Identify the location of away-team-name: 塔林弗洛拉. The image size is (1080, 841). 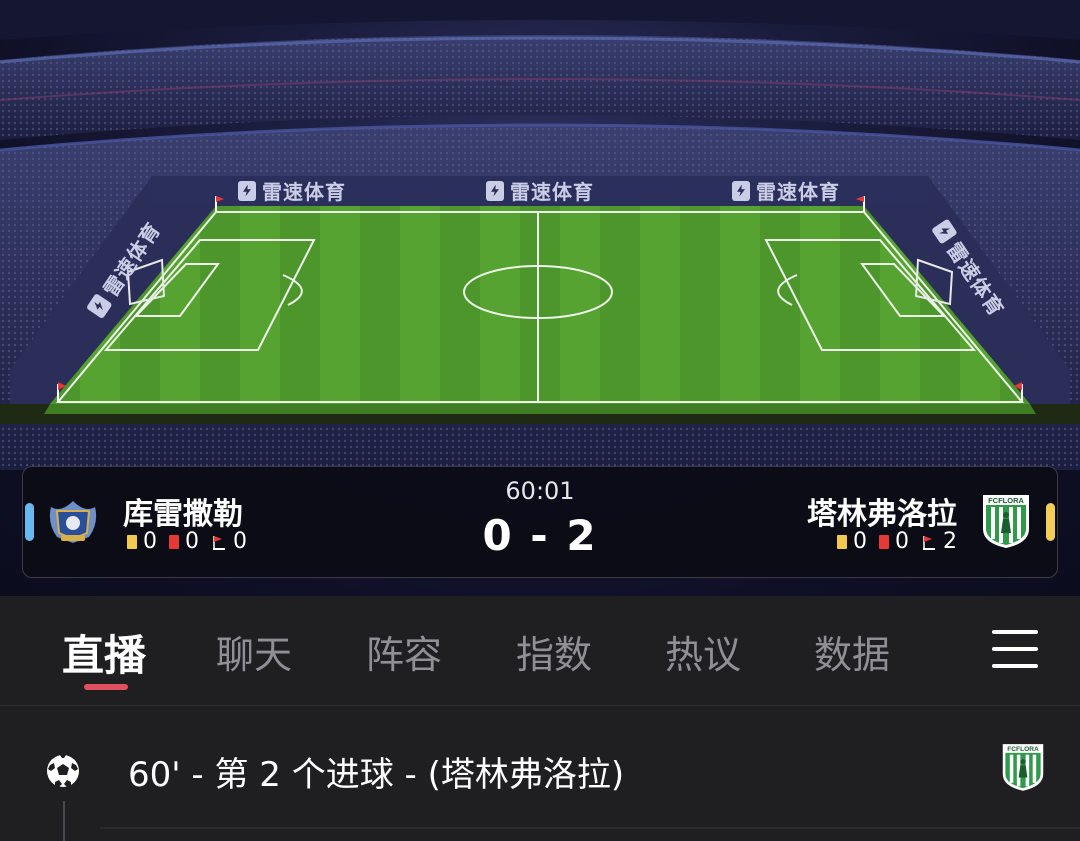
(882, 511).